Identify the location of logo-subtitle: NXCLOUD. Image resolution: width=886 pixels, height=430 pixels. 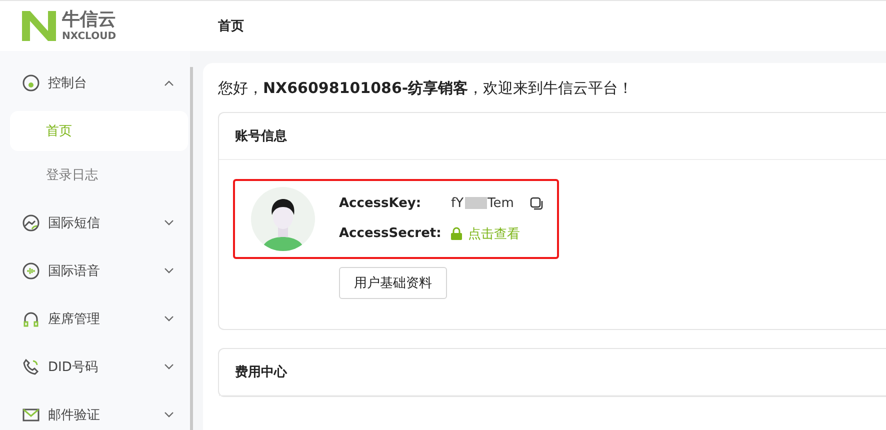
(89, 37).